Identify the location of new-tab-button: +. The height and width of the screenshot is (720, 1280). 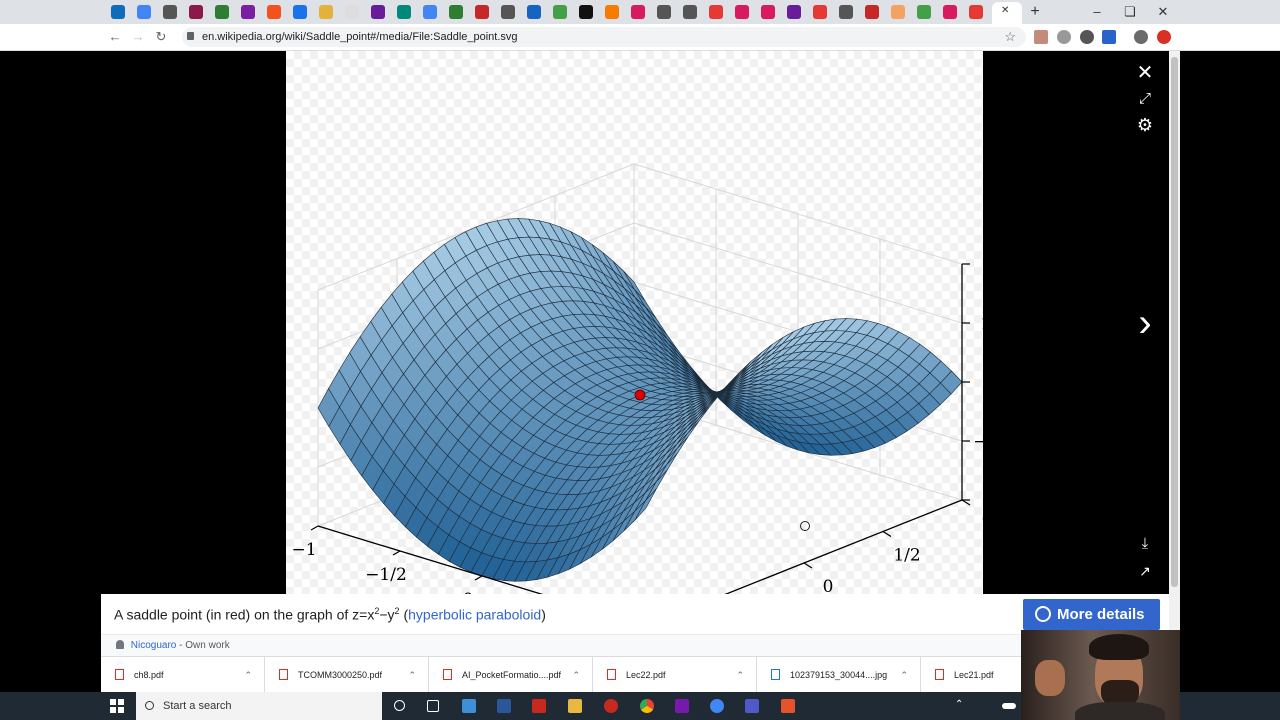
(1035, 12).